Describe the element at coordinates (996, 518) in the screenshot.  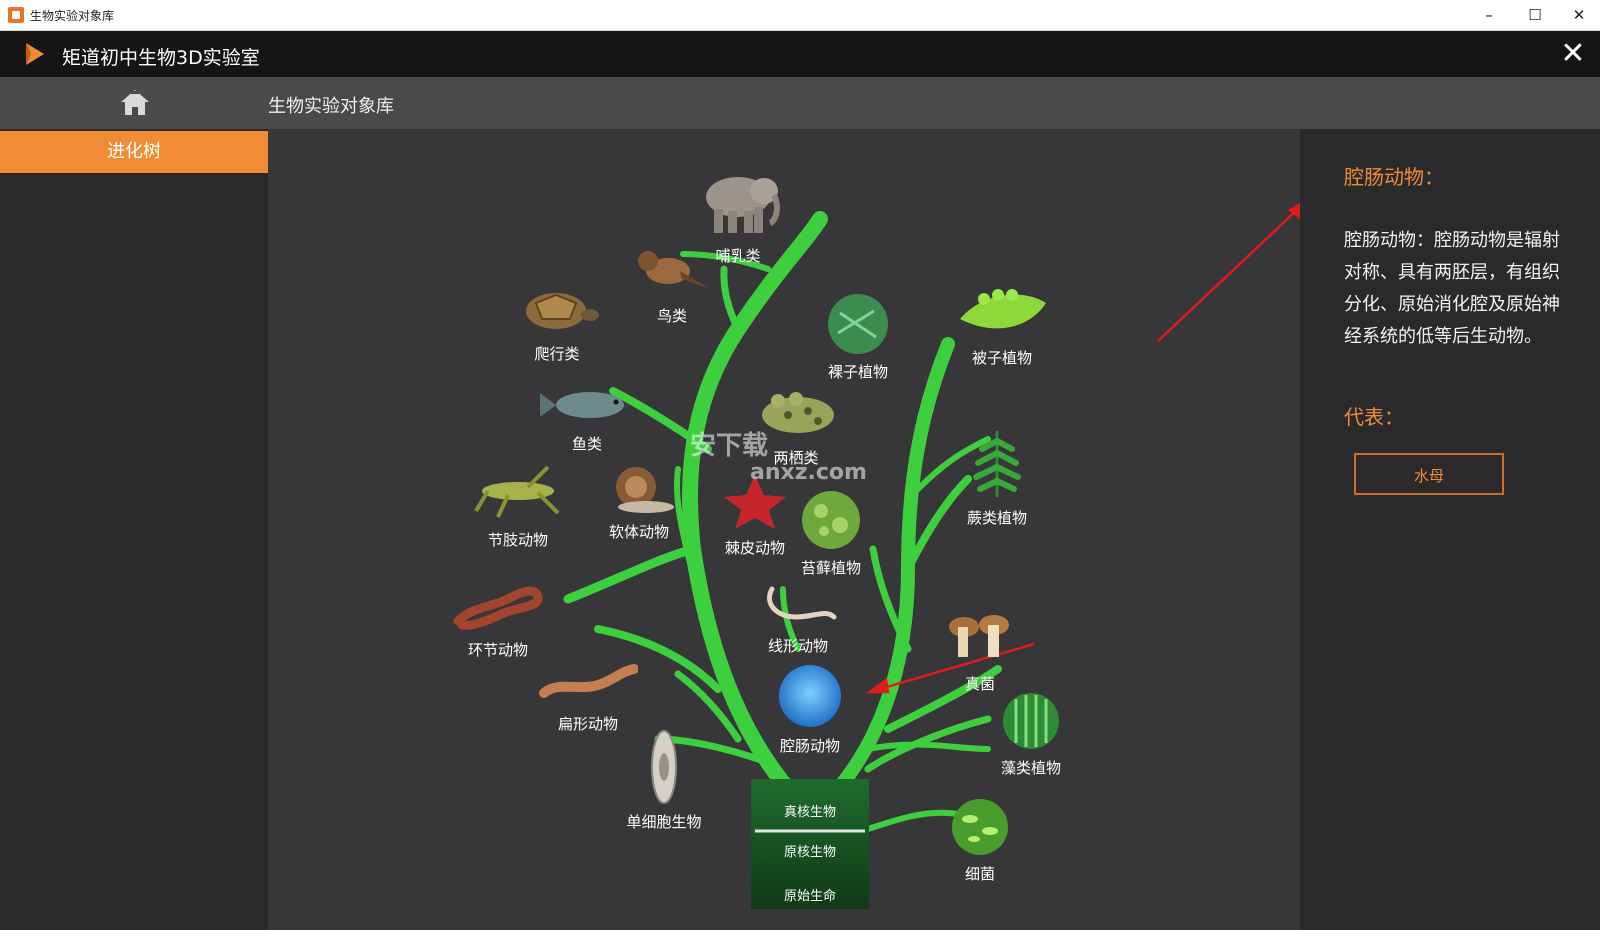
I see `organism-label: 蕨类植物` at that location.